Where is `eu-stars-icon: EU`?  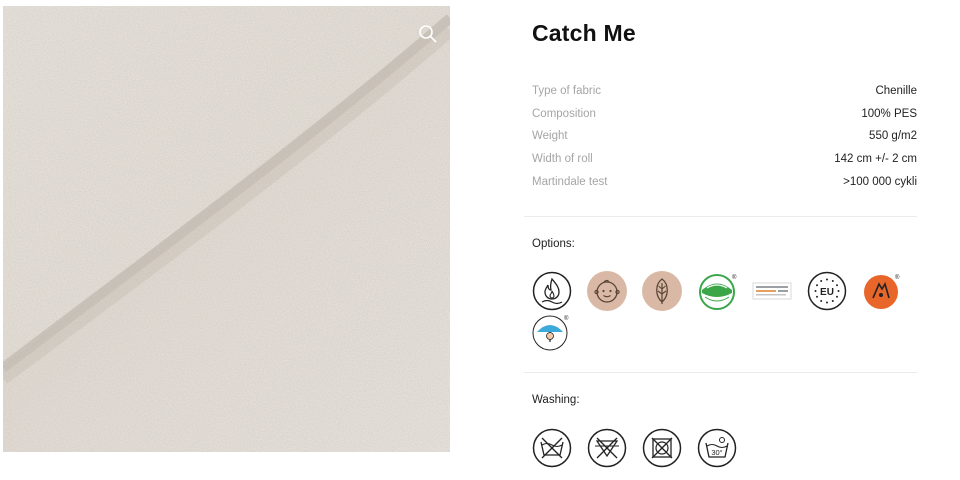
eu-stars-icon: EU is located at coordinates (827, 291).